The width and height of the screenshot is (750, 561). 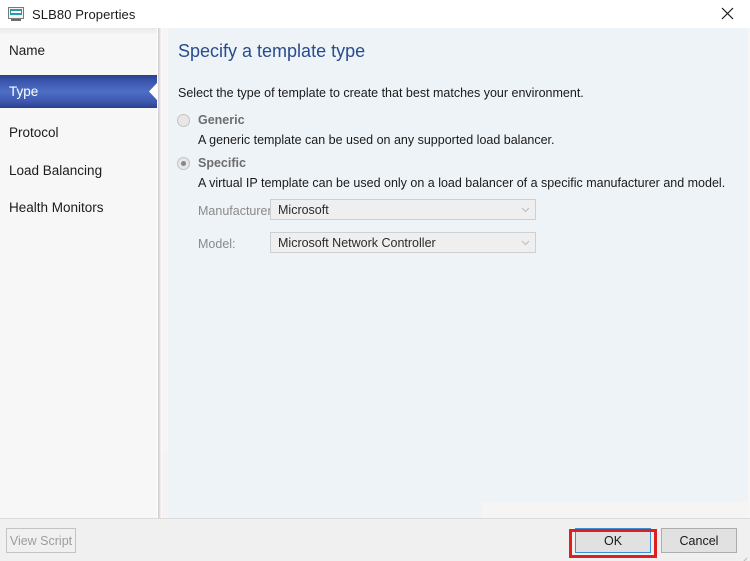 I want to click on cancel-button: Cancel, so click(x=699, y=540).